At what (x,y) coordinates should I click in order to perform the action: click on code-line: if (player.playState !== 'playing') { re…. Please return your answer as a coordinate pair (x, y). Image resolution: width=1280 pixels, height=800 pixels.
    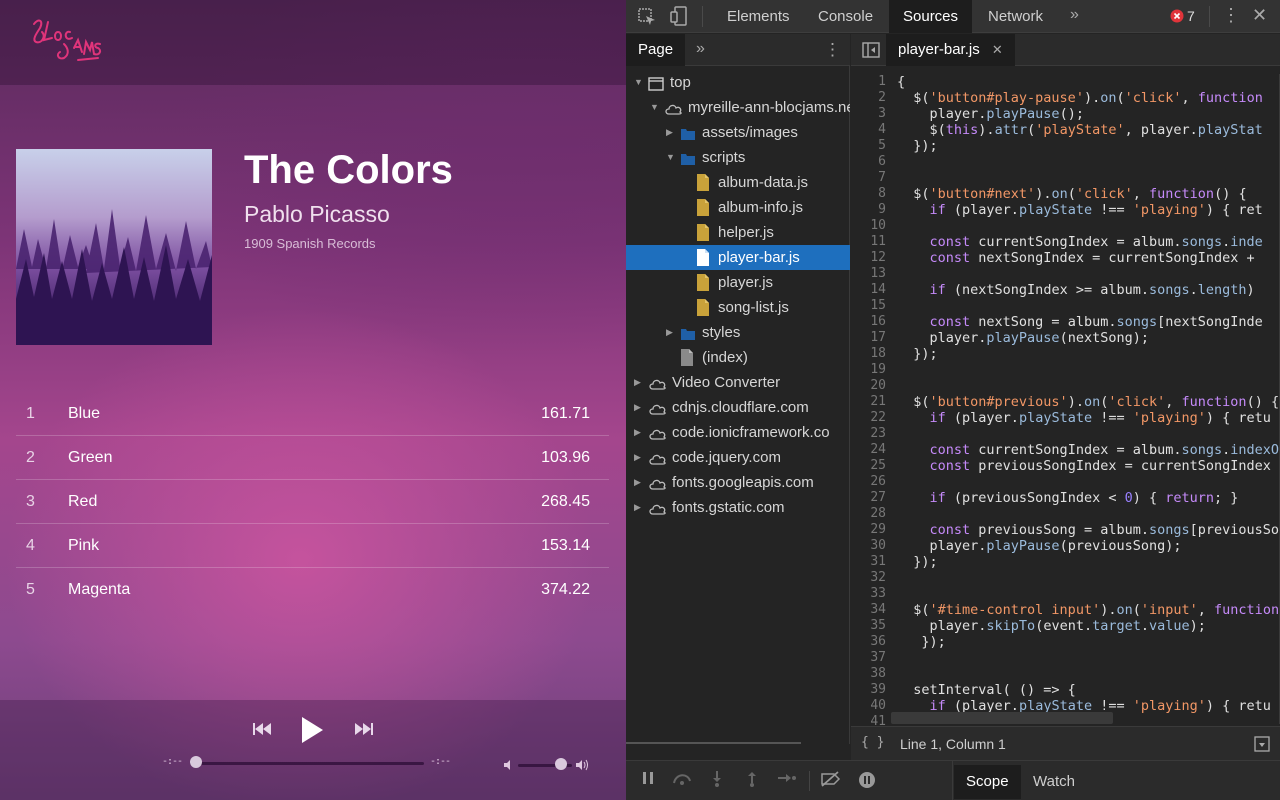
    Looking at the image, I should click on (1080, 210).